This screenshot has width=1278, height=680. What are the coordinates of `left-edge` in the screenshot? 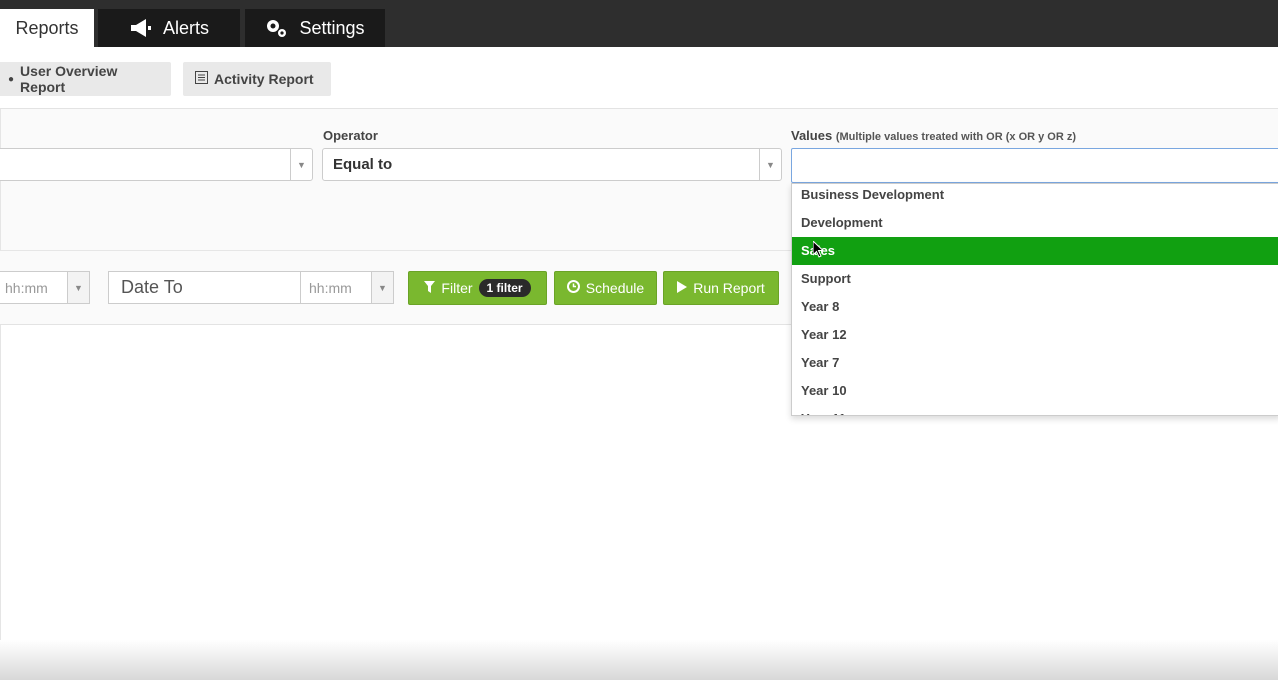 It's located at (0, 379).